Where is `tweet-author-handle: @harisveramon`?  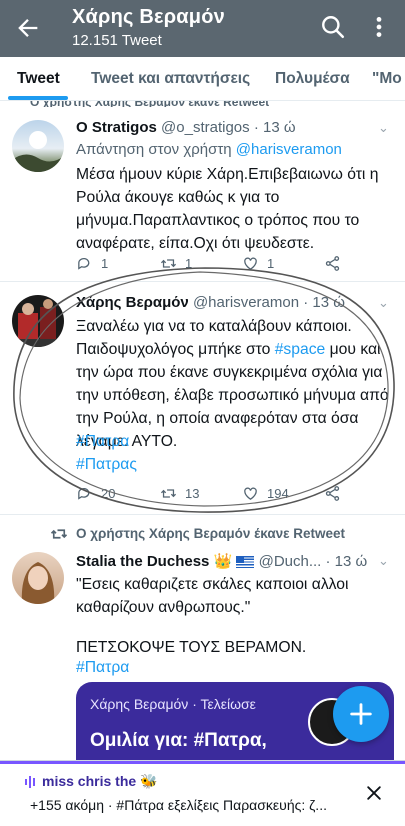
tweet-author-handle: @harisveramon is located at coordinates (246, 302).